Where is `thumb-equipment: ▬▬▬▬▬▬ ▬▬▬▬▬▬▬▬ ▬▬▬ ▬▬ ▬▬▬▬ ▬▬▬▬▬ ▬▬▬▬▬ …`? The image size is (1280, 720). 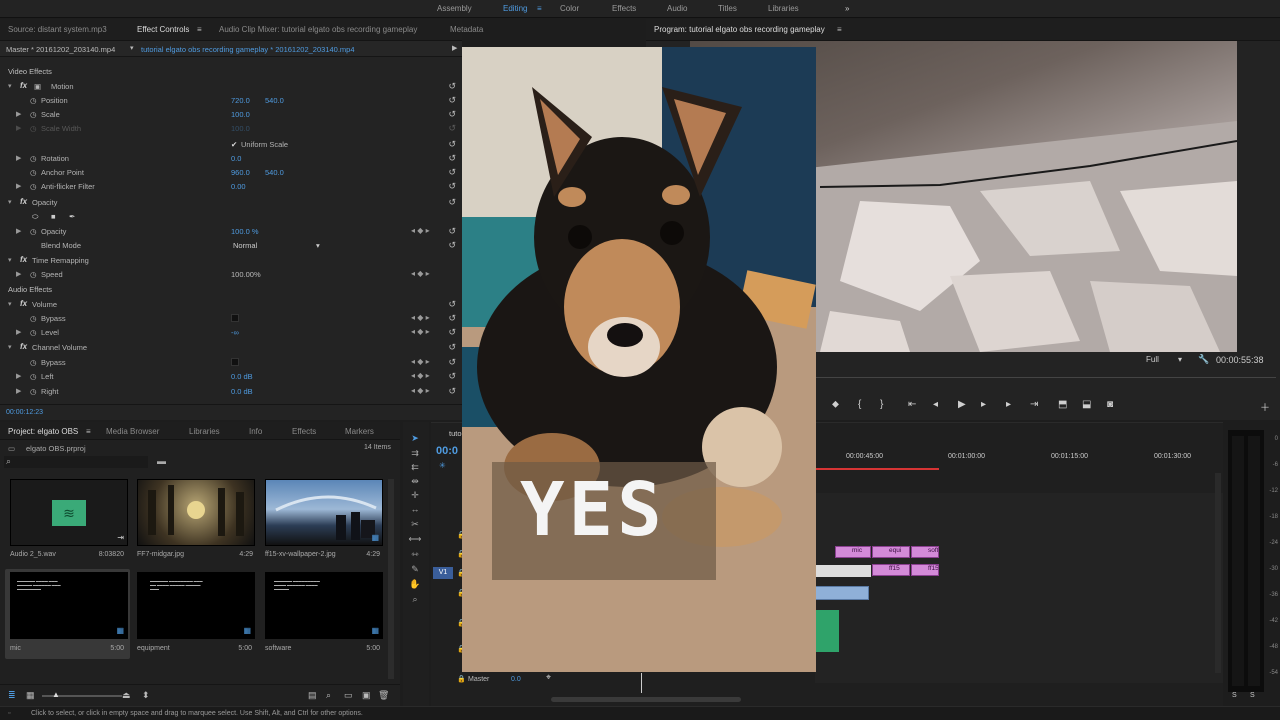
thumb-equipment: ▬▬▬▬▬▬ ▬▬▬▬▬▬▬▬ ▬▬▬ ▬▬ ▬▬▬▬ ▬▬▬▬▬ ▬▬▬▬▬ … is located at coordinates (196, 605).